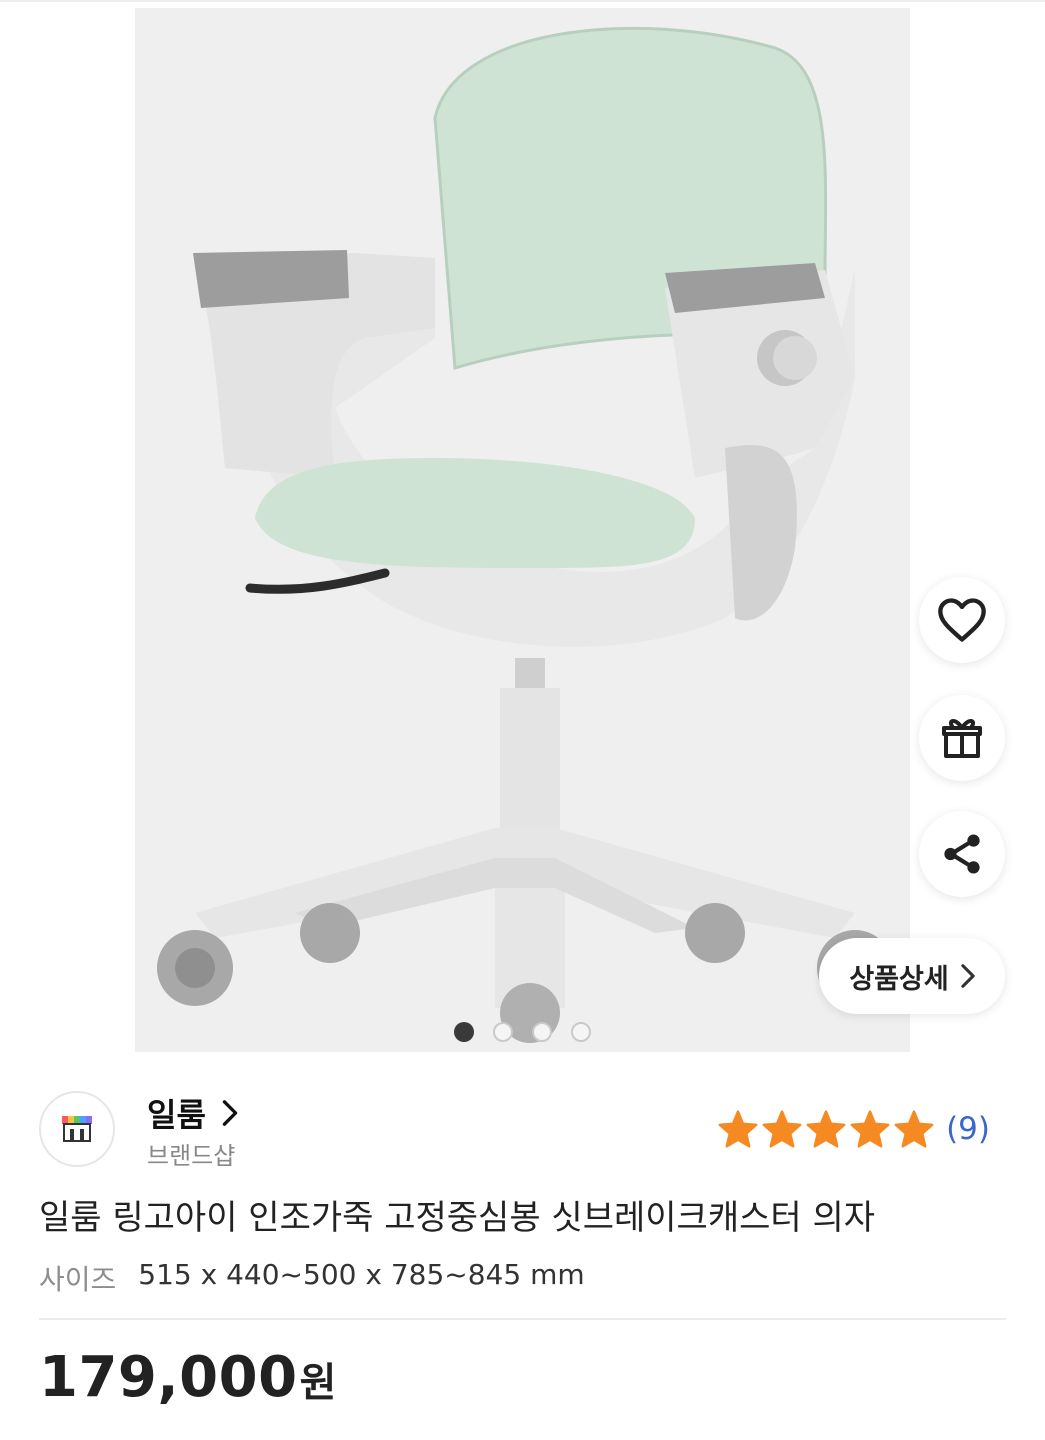 This screenshot has width=1045, height=1440. I want to click on store-icon, so click(77, 1129).